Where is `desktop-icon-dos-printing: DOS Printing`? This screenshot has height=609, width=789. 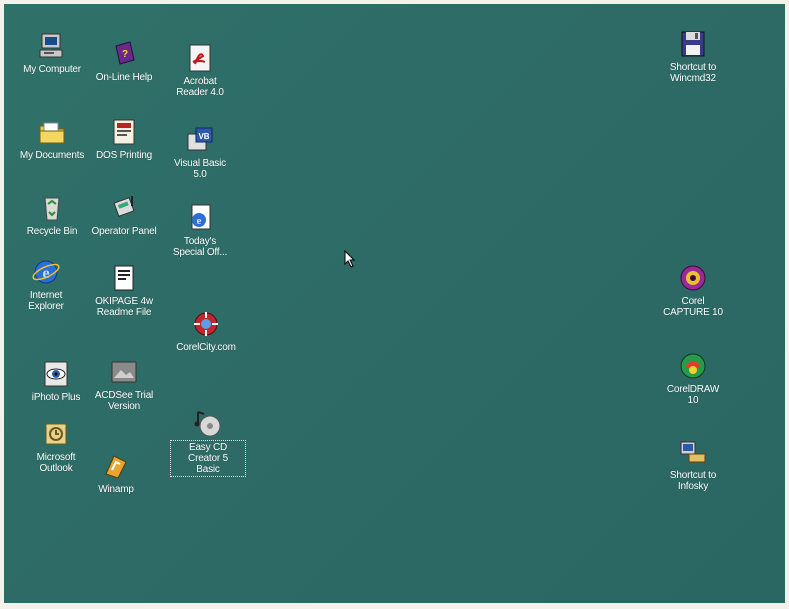 desktop-icon-dos-printing: DOS Printing is located at coordinates (124, 138).